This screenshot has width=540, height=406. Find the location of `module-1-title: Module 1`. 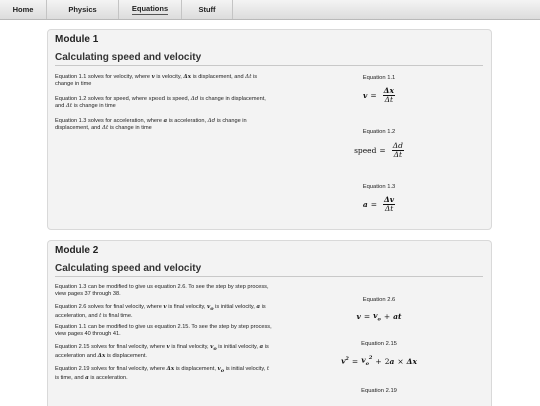

module-1-title: Module 1 is located at coordinates (77, 39).